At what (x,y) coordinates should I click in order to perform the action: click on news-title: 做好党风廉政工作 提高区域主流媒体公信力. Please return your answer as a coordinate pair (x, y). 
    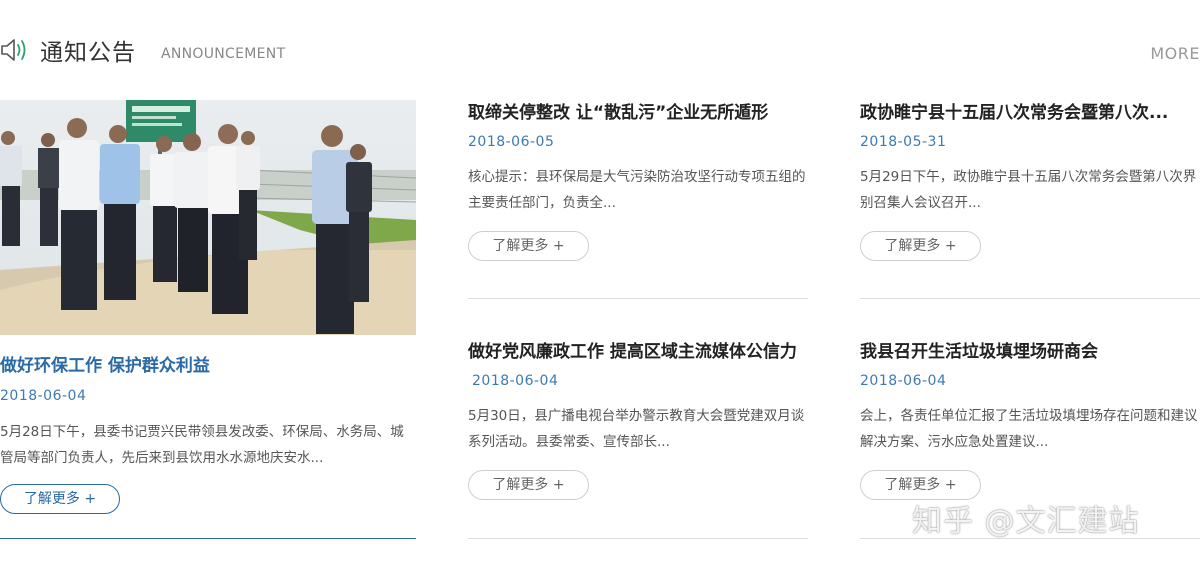
    Looking at the image, I should click on (632, 349).